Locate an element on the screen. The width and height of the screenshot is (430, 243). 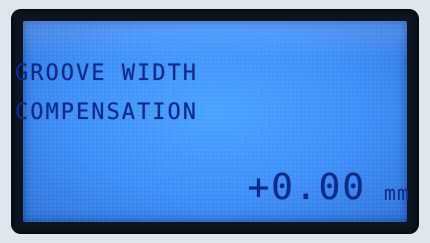
menu-title-line-1: GROOVE WIDTH is located at coordinates (106, 73).